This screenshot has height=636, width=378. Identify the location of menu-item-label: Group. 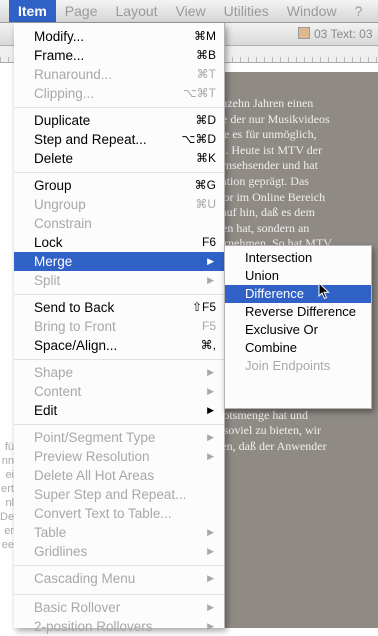
(53, 185).